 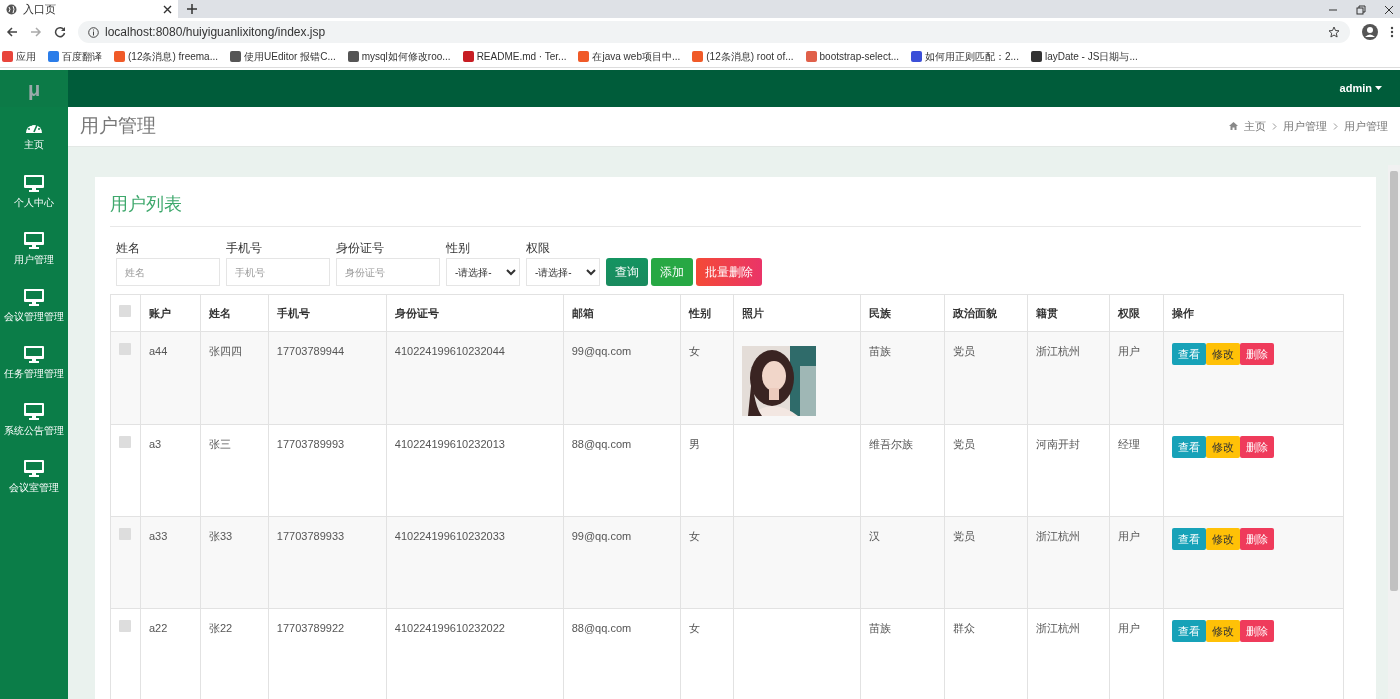 I want to click on search-button: 查询, so click(x=627, y=272).